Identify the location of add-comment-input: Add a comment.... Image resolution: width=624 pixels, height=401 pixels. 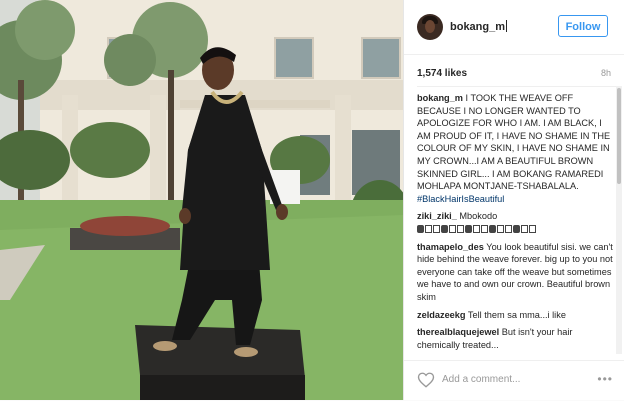
(481, 379).